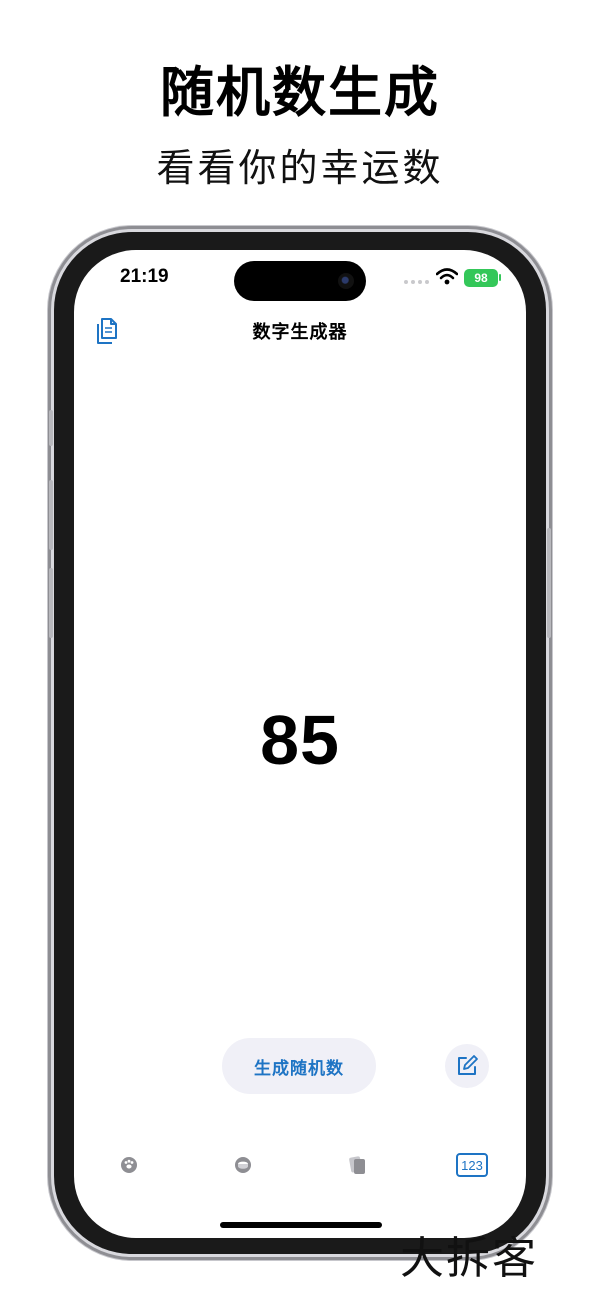 Image resolution: width=600 pixels, height=1304 pixels. Describe the element at coordinates (300, 740) in the screenshot. I see `random-number-display: 85` at that location.